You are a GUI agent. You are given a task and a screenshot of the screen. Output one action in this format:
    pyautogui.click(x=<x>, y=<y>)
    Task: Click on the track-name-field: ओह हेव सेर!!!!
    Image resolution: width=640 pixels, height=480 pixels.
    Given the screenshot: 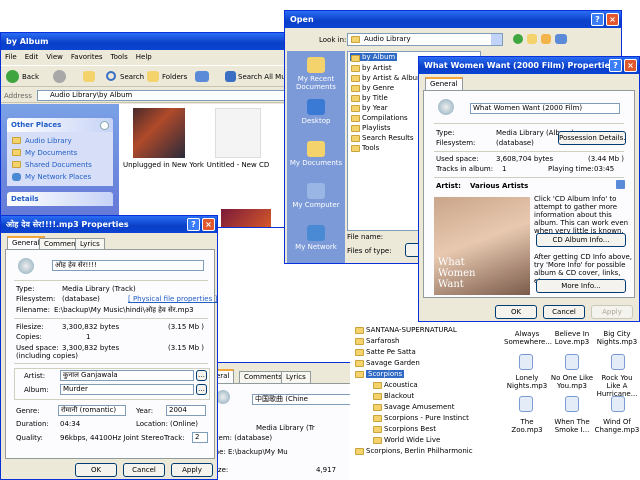 What is the action you would take?
    pyautogui.click(x=128, y=265)
    